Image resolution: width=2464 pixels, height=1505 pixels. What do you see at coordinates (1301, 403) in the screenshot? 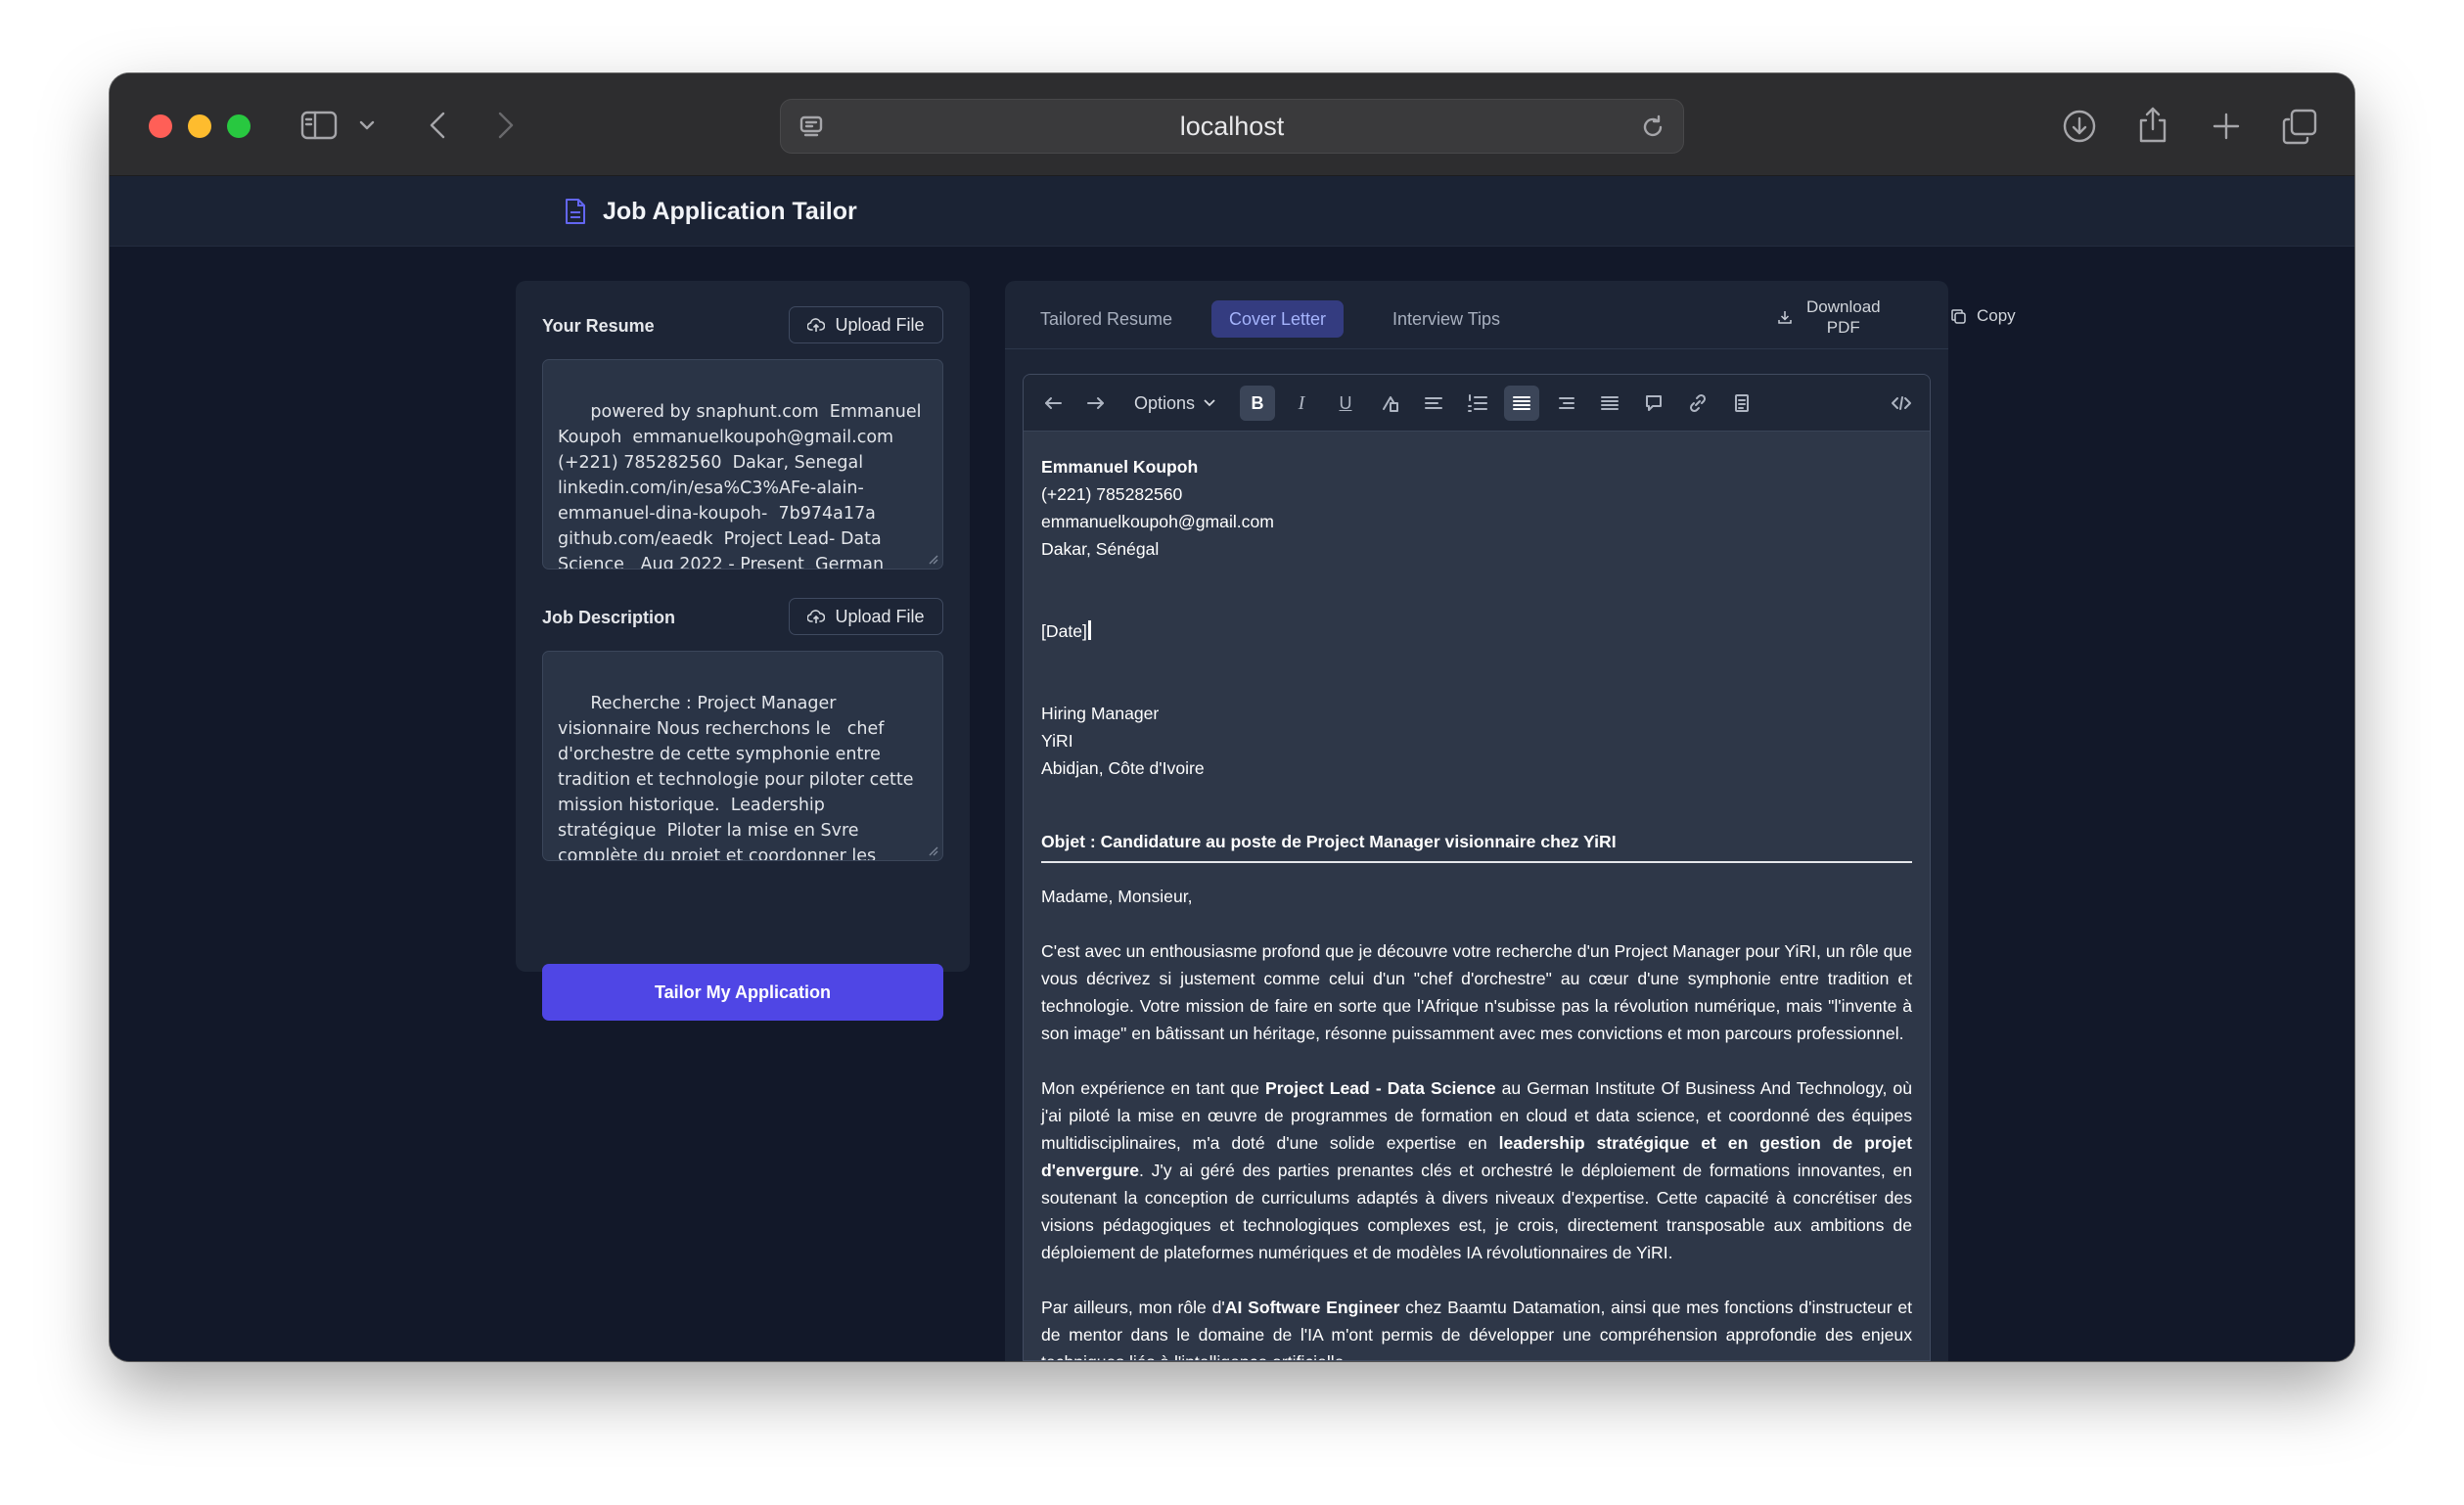
I see `italic-button: I` at bounding box center [1301, 403].